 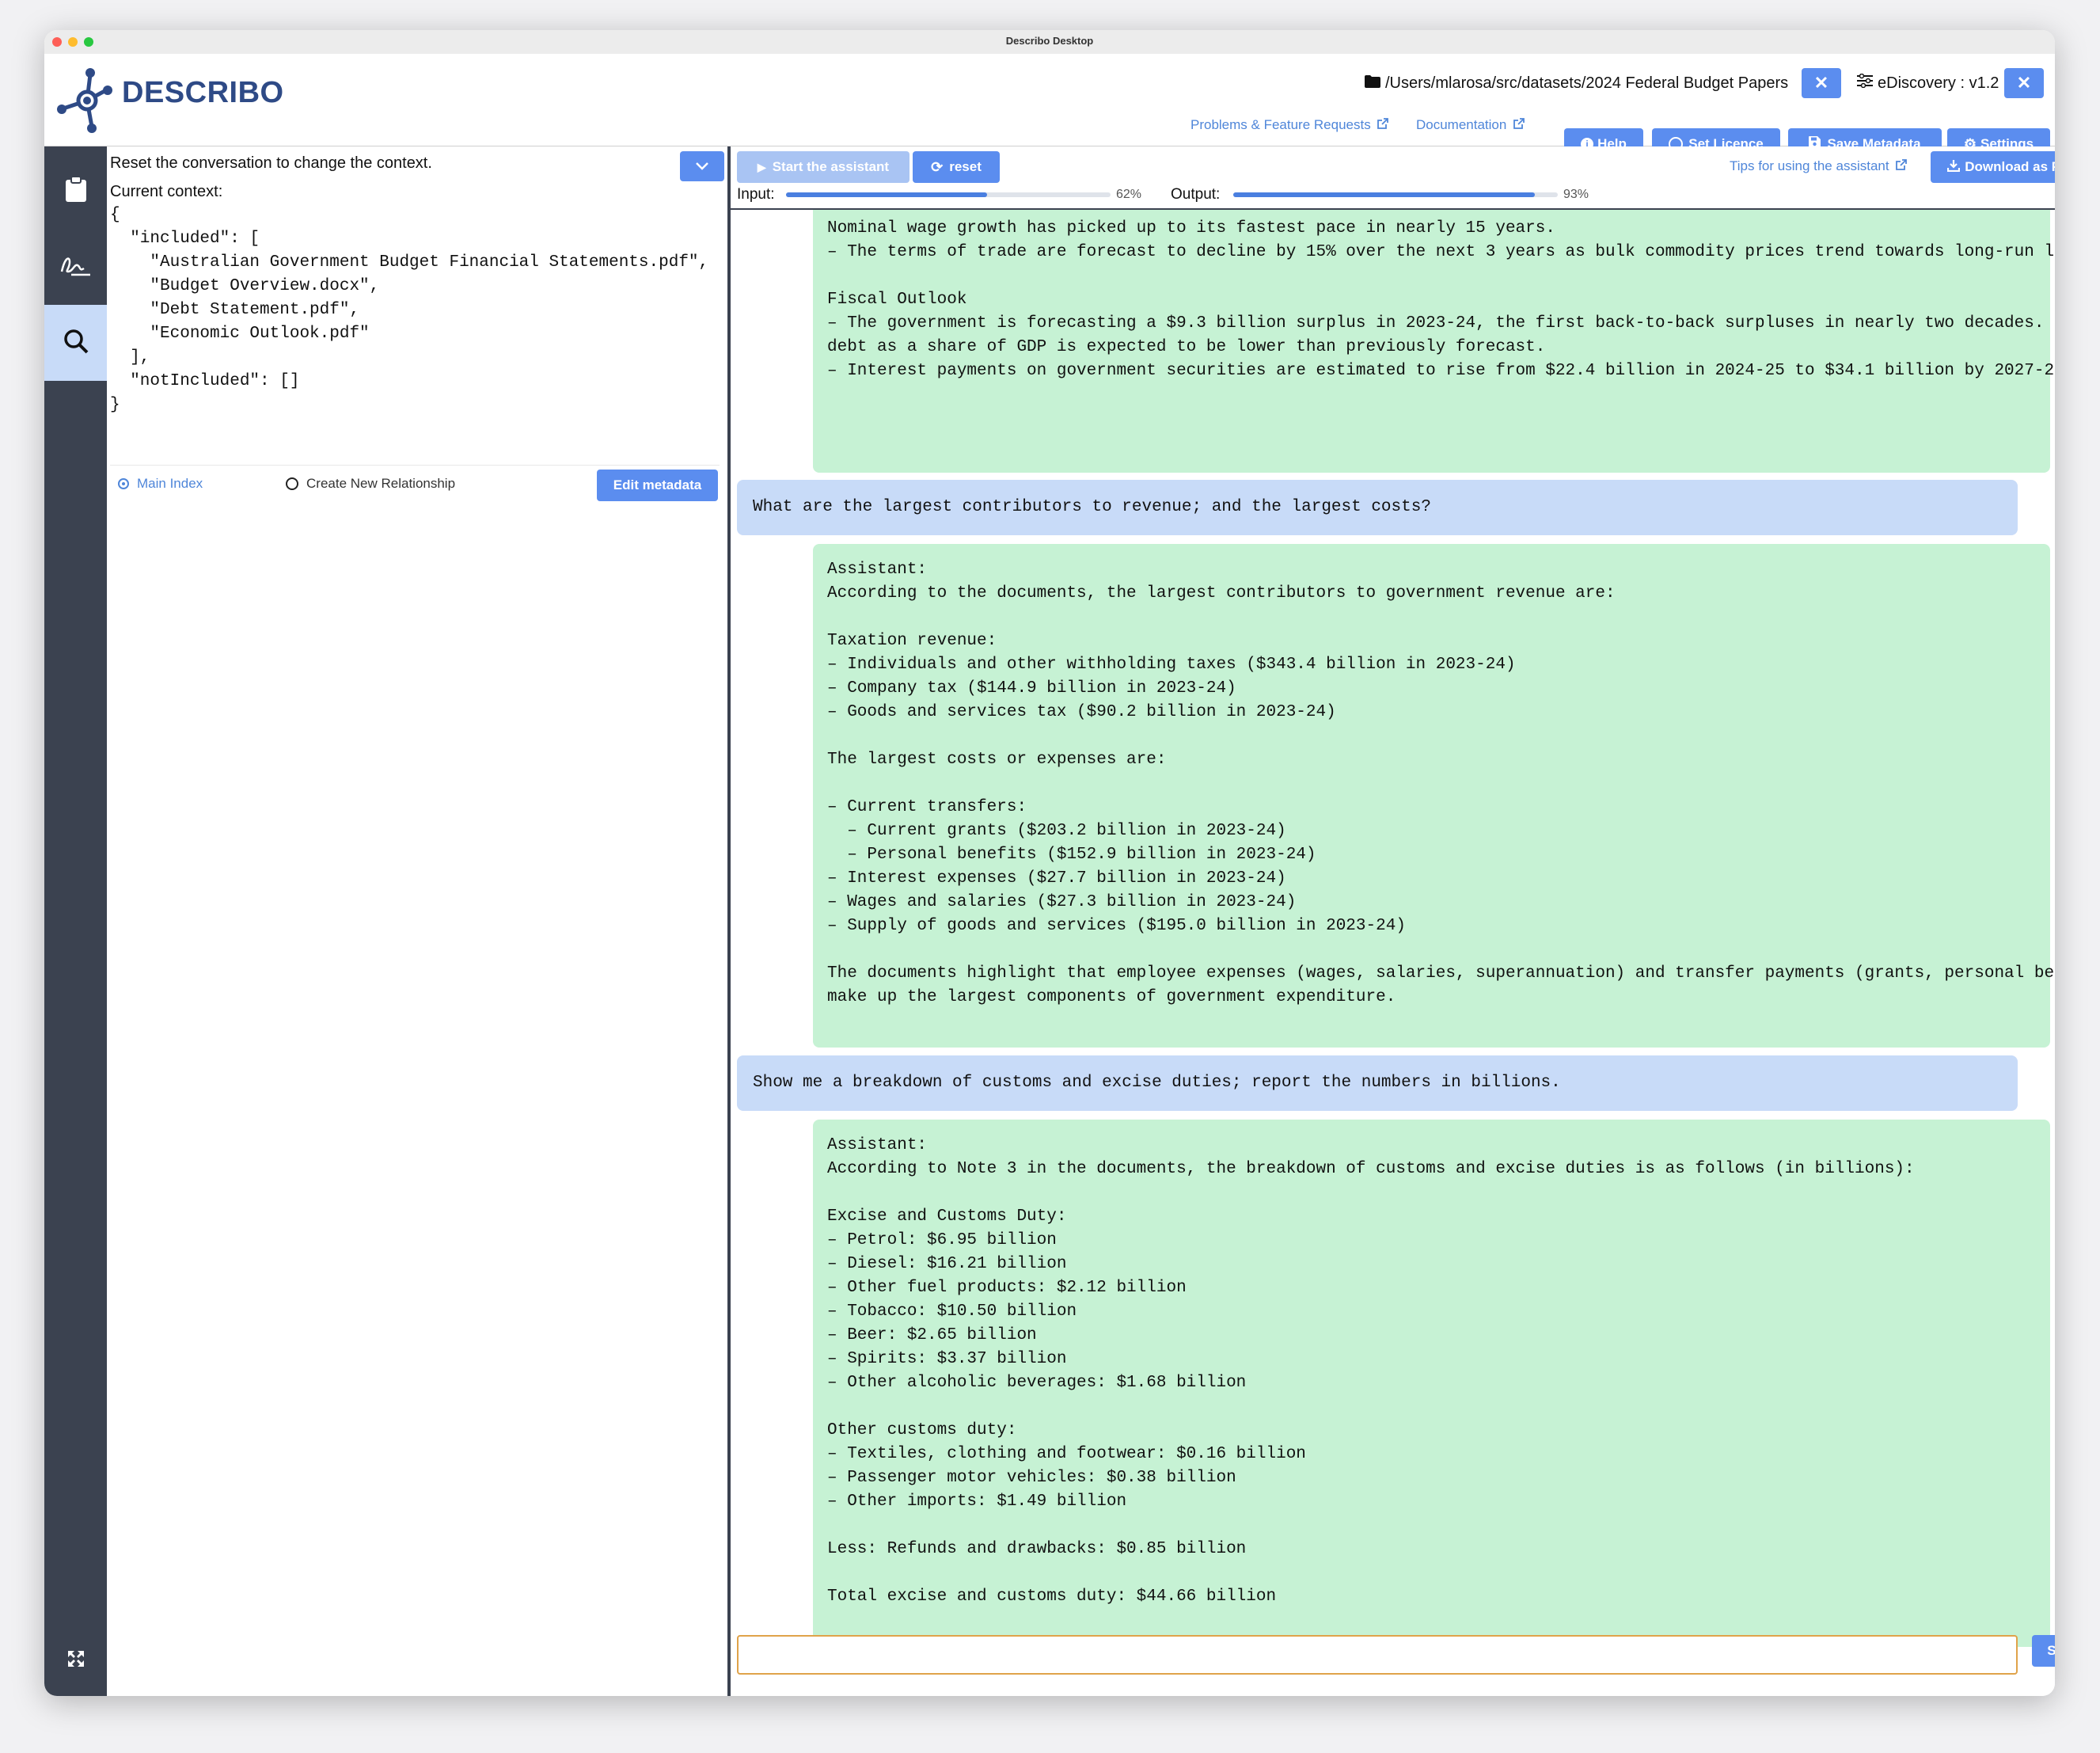 I want to click on window-title: Describo Desktop, so click(x=1049, y=41).